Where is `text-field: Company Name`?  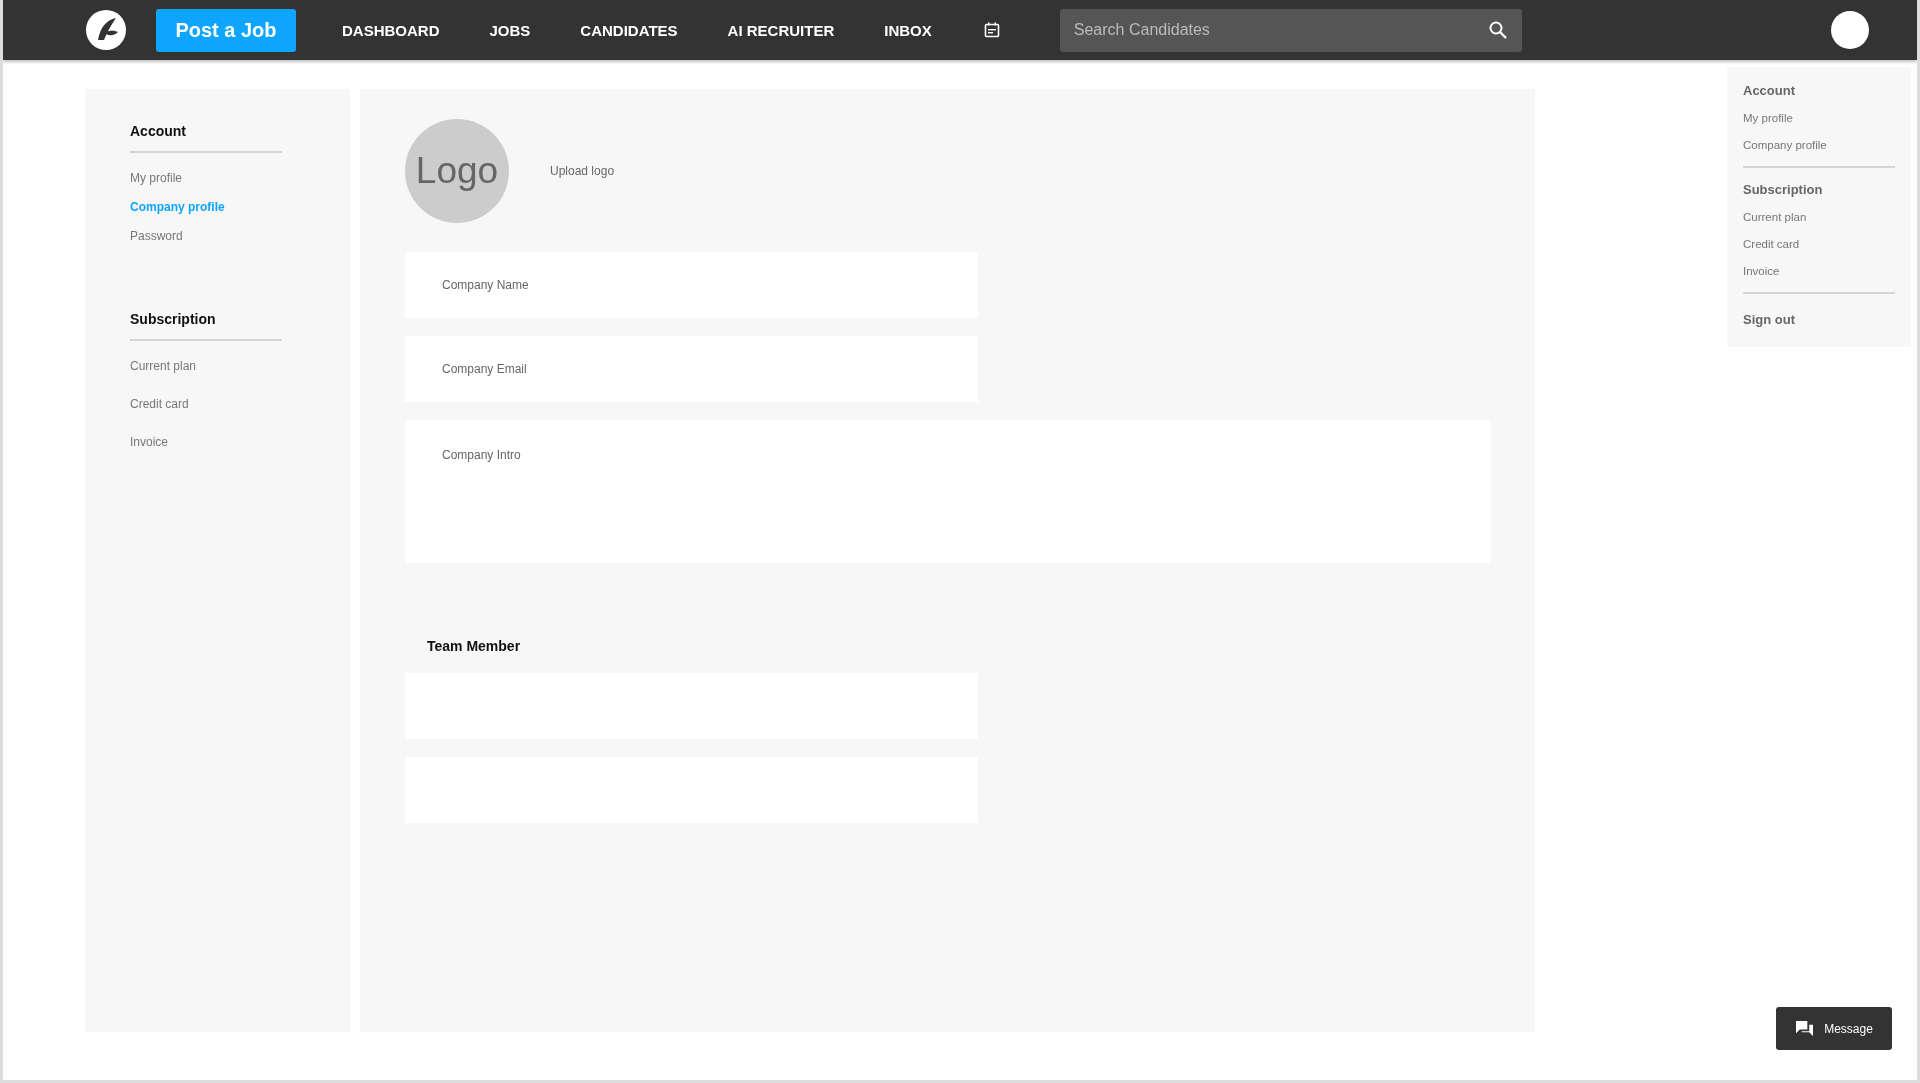 text-field: Company Name is located at coordinates (691, 285).